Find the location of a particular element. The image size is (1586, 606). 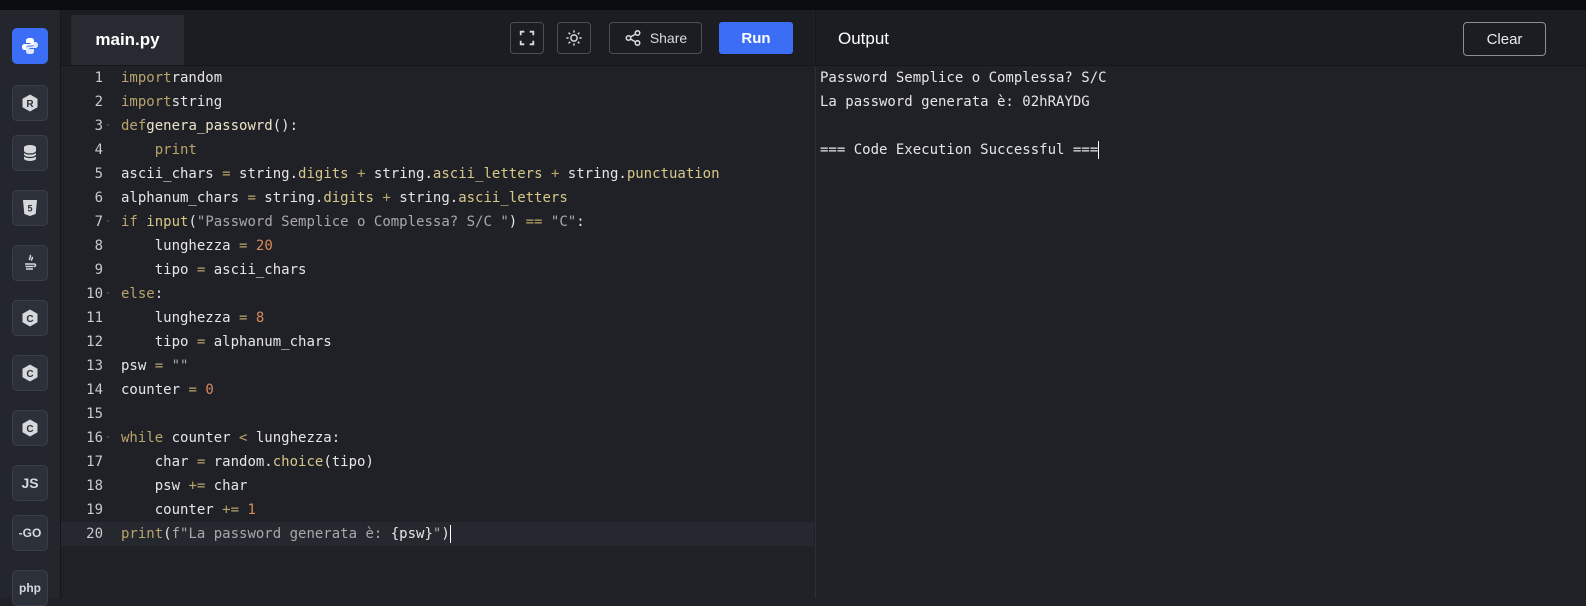

sun-icon is located at coordinates (574, 38).